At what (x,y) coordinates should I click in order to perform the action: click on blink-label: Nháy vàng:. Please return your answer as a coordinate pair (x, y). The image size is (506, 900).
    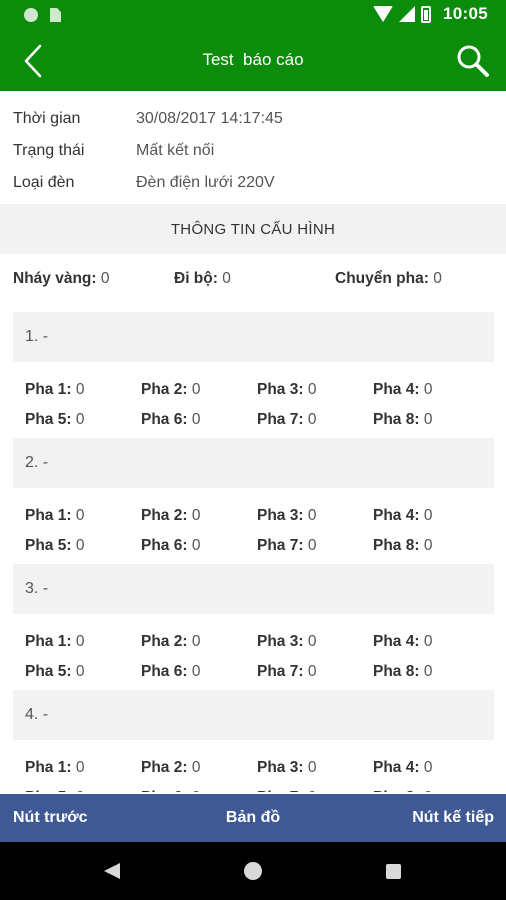
    Looking at the image, I should click on (55, 278).